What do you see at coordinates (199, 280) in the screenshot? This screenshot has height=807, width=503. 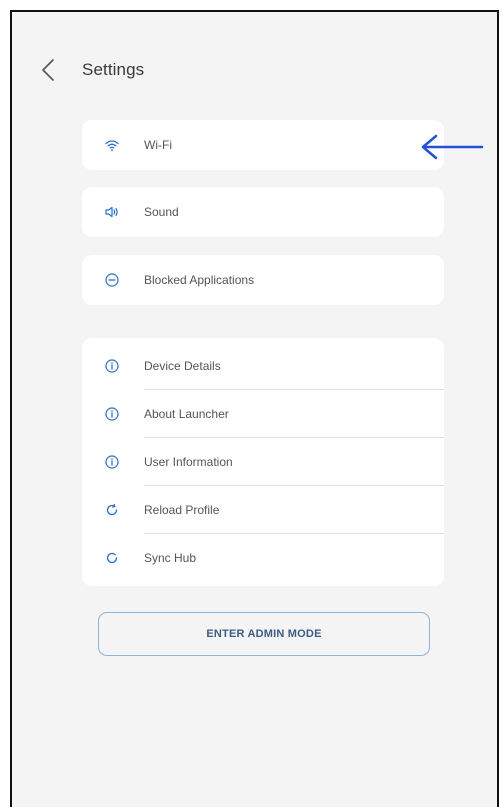 I see `blocked-apps-label: Blocked Applications` at bounding box center [199, 280].